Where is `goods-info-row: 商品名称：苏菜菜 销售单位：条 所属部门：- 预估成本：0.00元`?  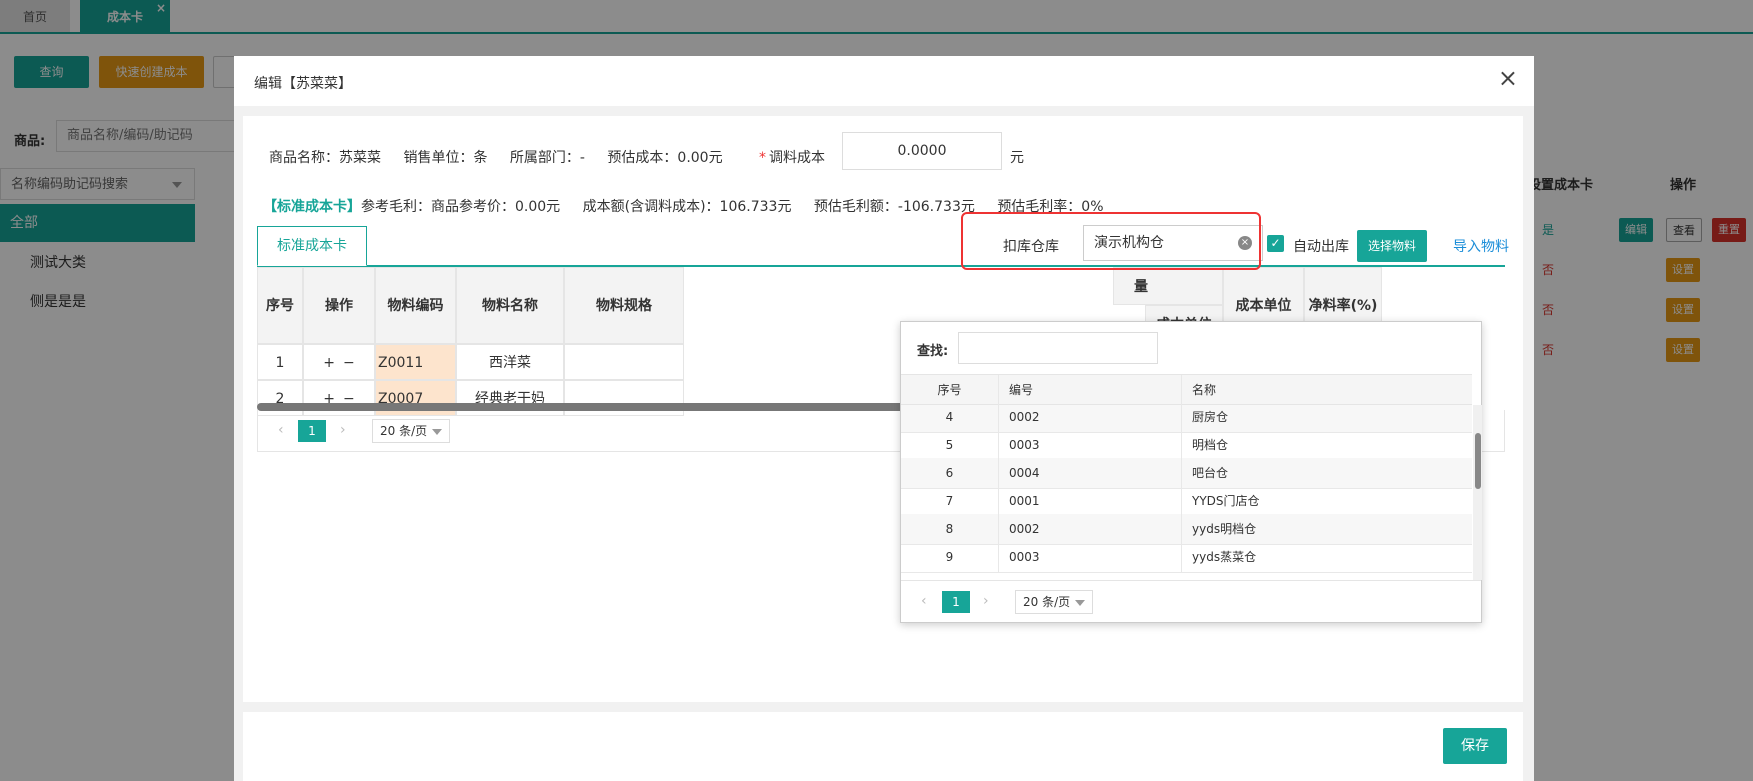
goods-info-row: 商品名称：苏菜菜 销售单位：条 所属部门：- 预估成本：0.00元 is located at coordinates (505, 157).